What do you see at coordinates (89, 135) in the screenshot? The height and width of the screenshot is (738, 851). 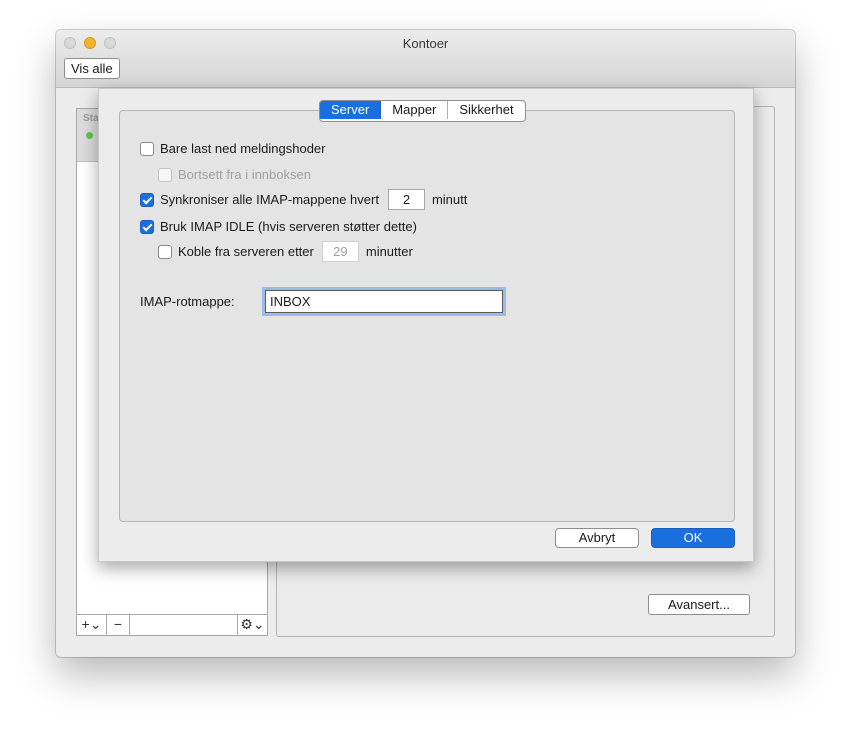 I see `online-status-icon` at bounding box center [89, 135].